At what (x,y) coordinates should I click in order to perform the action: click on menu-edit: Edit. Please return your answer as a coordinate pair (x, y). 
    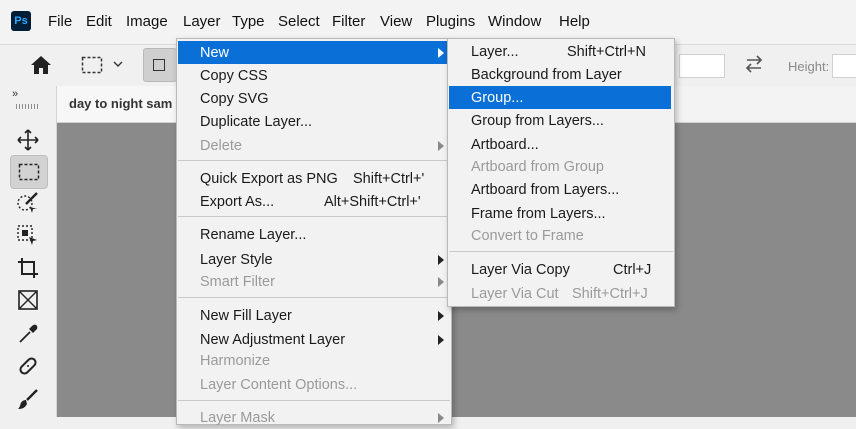
    Looking at the image, I should click on (99, 21).